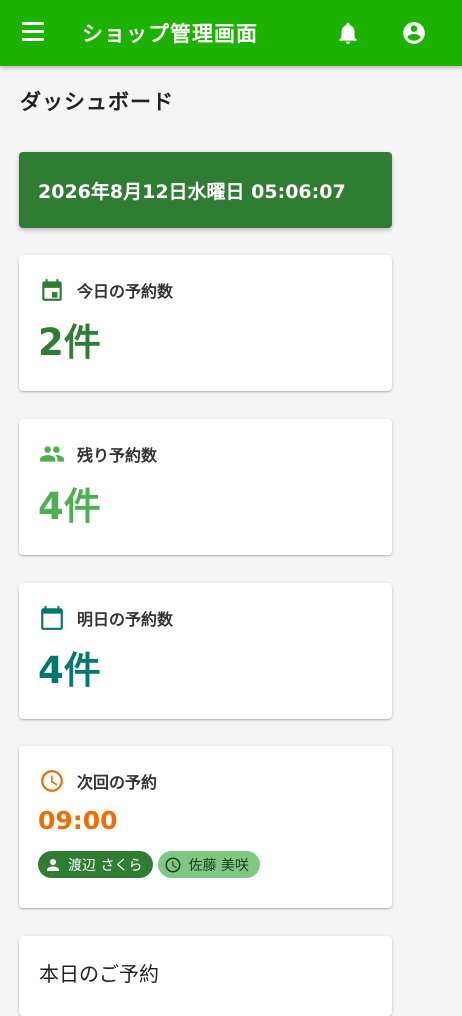  What do you see at coordinates (34, 33) in the screenshot?
I see `menu-icon` at bounding box center [34, 33].